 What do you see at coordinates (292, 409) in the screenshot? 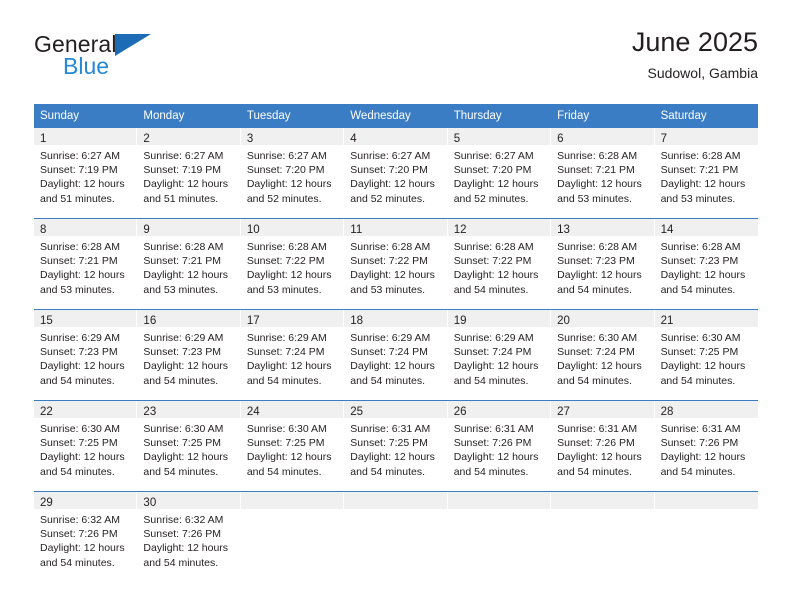
I see `day-number-band: 24` at bounding box center [292, 409].